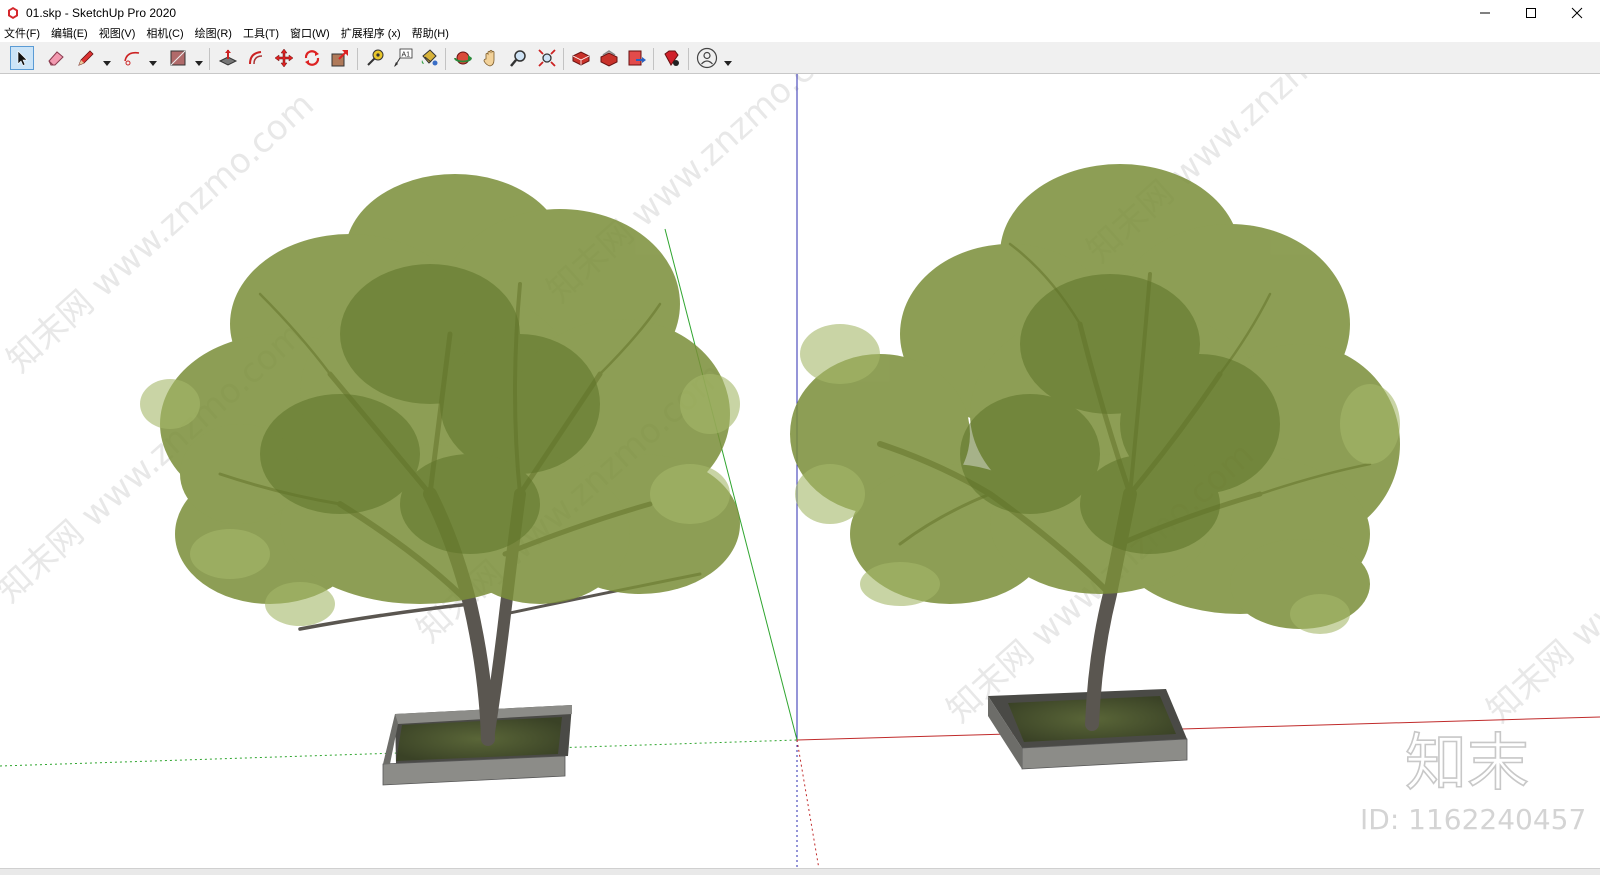 The width and height of the screenshot is (1600, 875). I want to click on orbit-tool-button, so click(463, 58).